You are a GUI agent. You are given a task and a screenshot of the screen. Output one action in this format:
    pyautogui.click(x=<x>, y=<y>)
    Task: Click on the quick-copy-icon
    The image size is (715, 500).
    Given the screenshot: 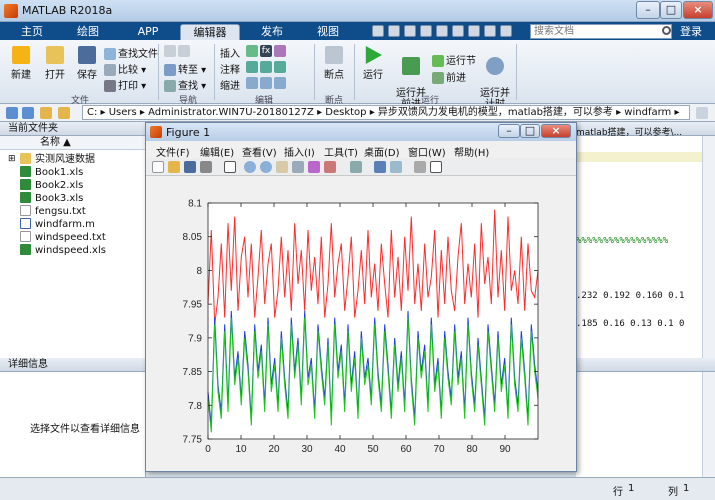 What is the action you would take?
    pyautogui.click(x=410, y=31)
    